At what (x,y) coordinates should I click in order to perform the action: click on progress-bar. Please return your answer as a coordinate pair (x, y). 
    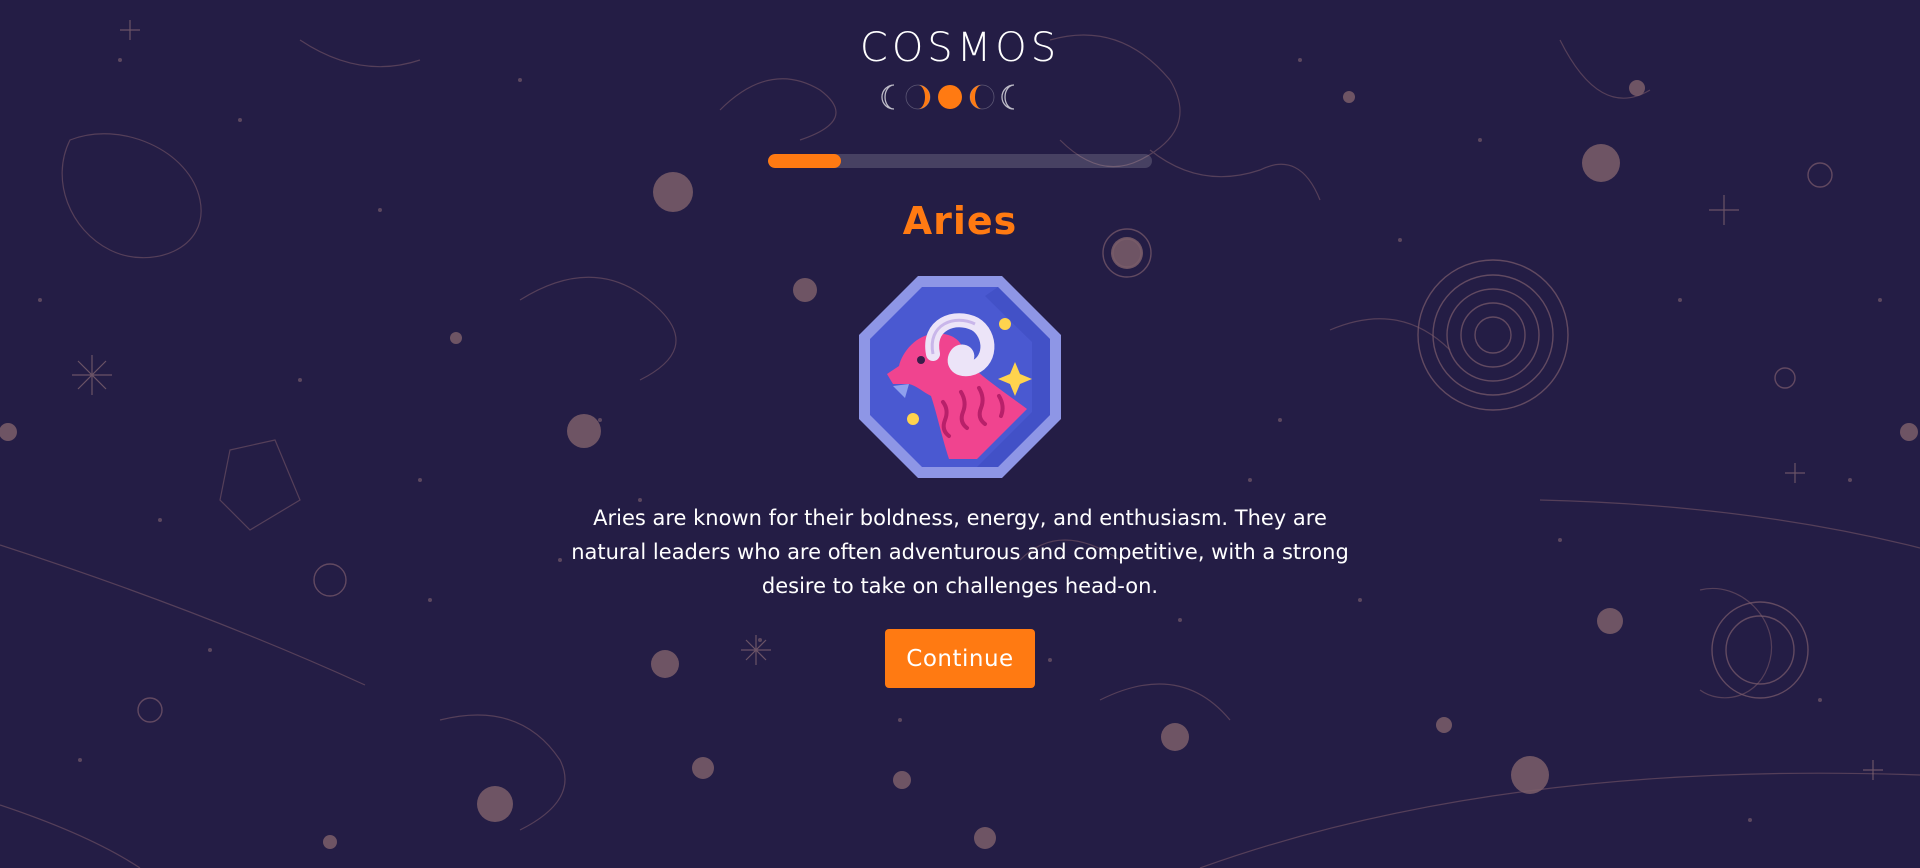
    Looking at the image, I should click on (960, 161).